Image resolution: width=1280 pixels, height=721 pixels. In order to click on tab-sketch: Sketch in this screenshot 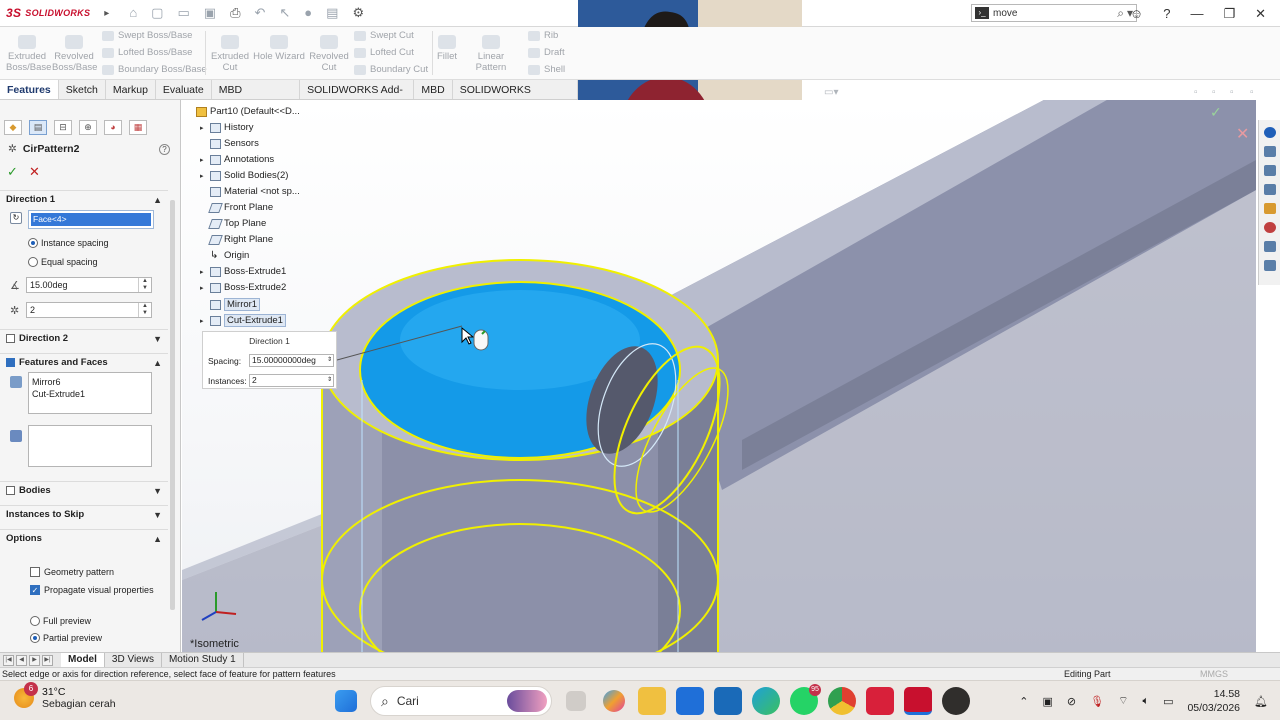, I will do `click(82, 89)`.